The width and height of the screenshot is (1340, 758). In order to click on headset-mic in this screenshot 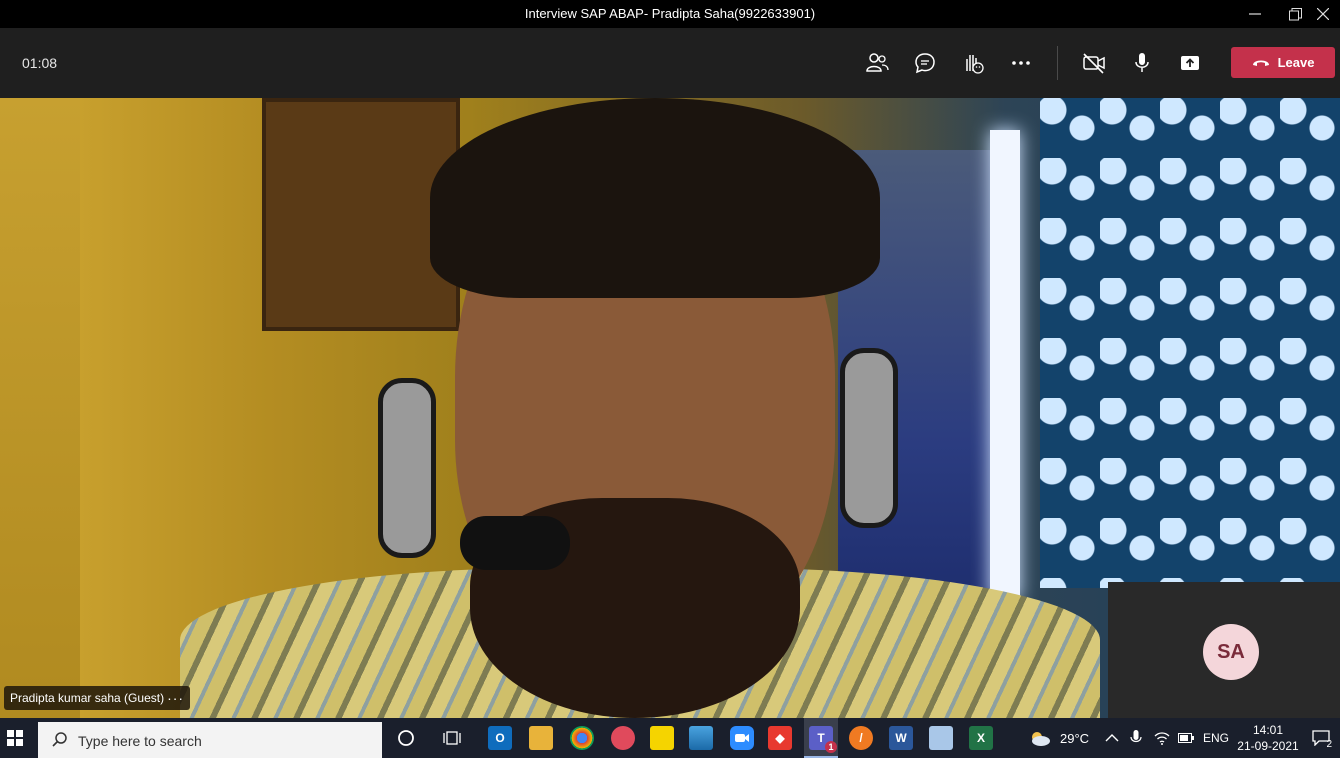, I will do `click(515, 543)`.